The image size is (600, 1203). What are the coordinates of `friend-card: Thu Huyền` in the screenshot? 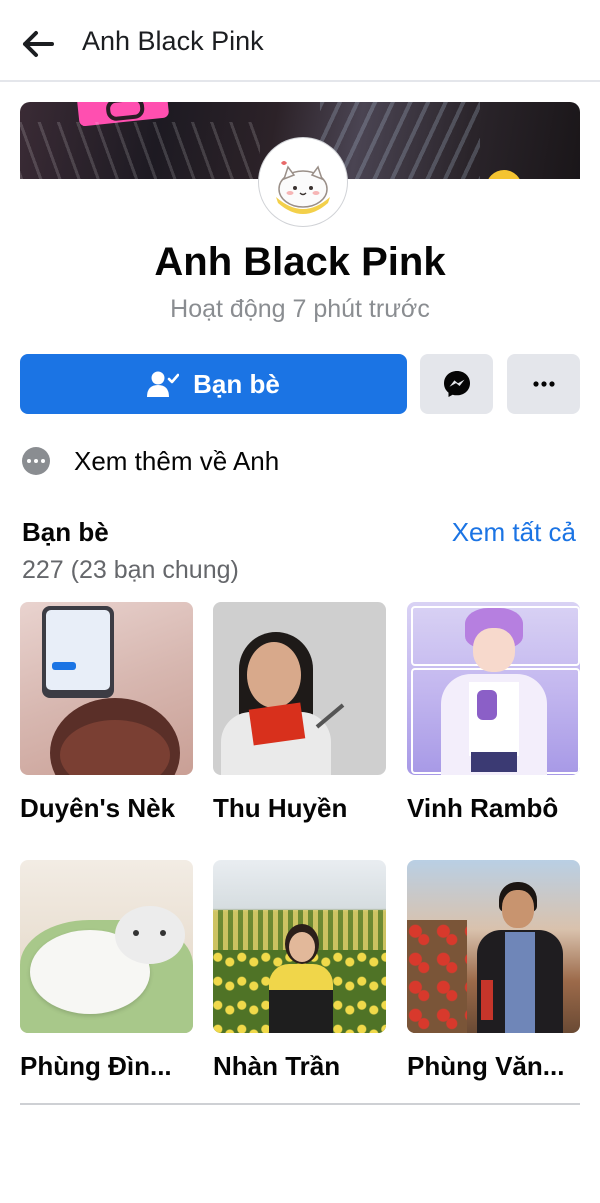 It's located at (299, 713).